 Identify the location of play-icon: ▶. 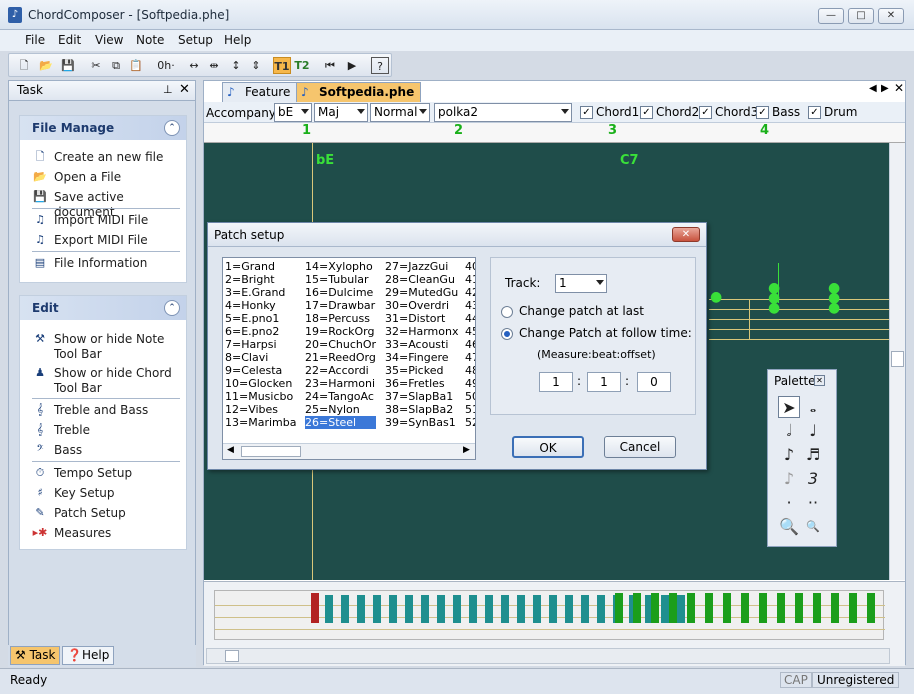
(352, 65).